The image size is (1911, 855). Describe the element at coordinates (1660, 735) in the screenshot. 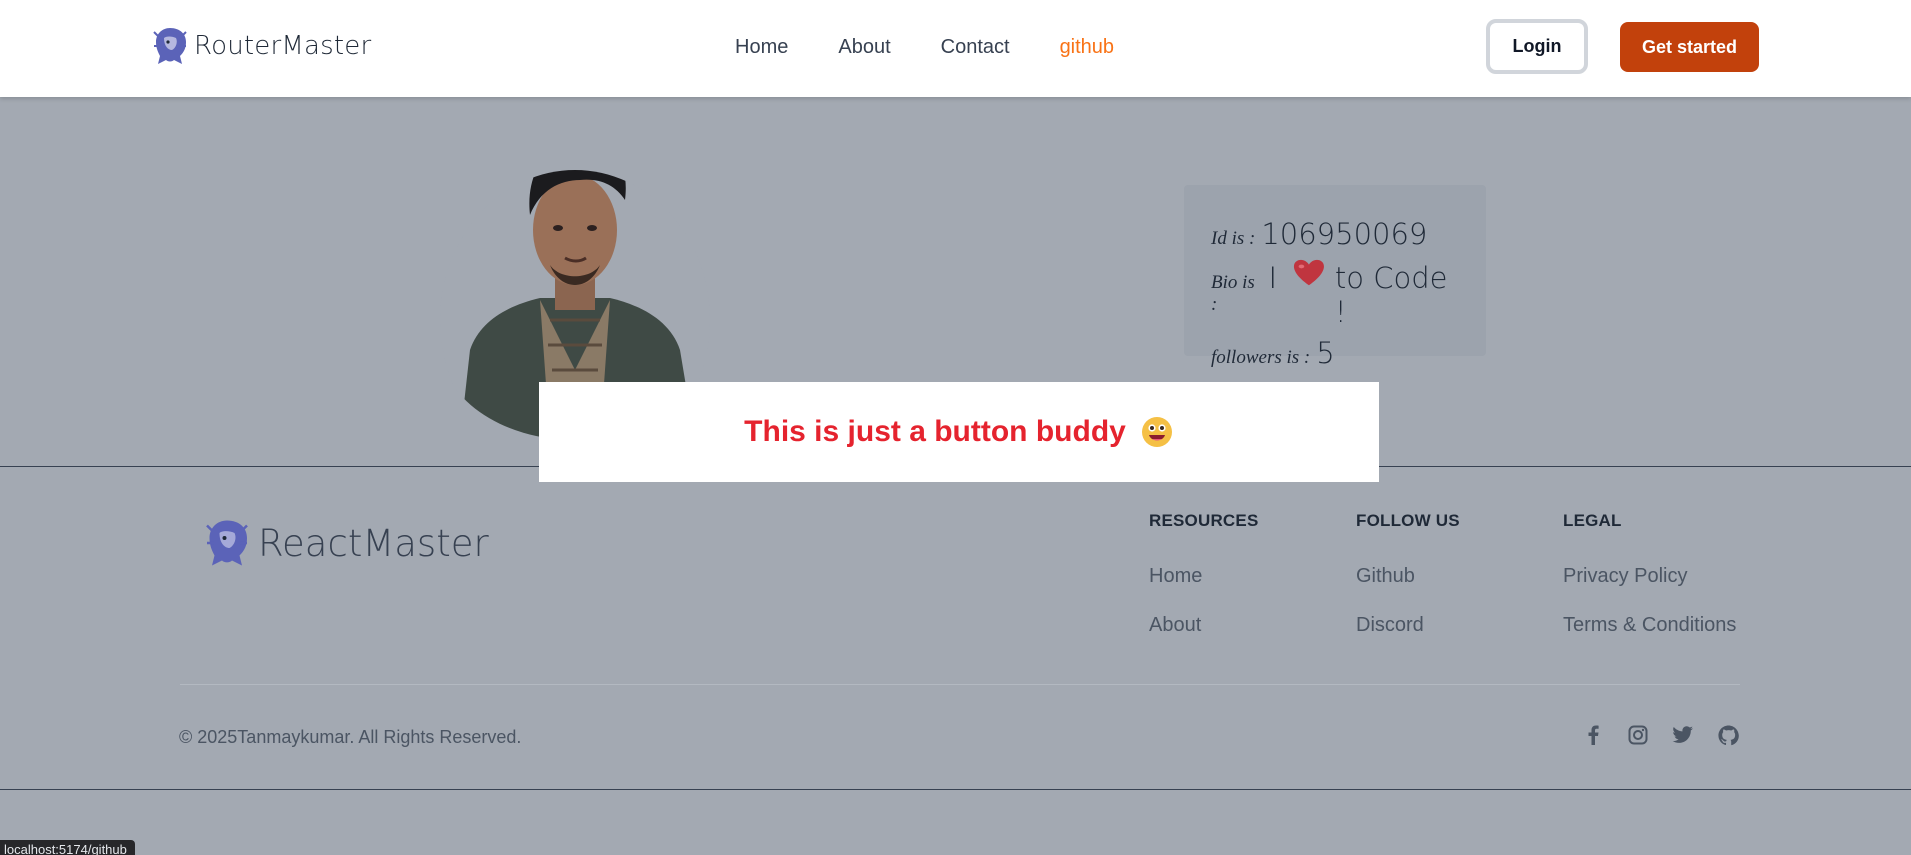

I see `social-links` at that location.